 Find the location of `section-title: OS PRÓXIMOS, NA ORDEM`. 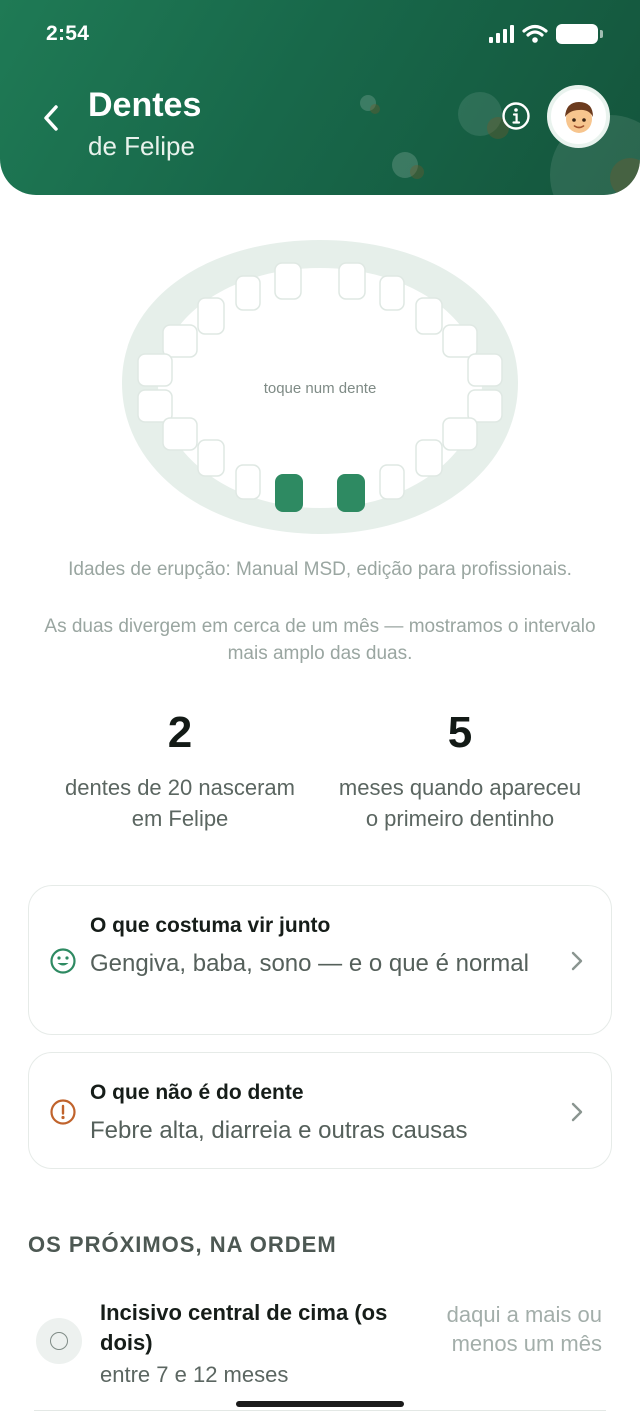

section-title: OS PRÓXIMOS, NA ORDEM is located at coordinates (182, 1244).